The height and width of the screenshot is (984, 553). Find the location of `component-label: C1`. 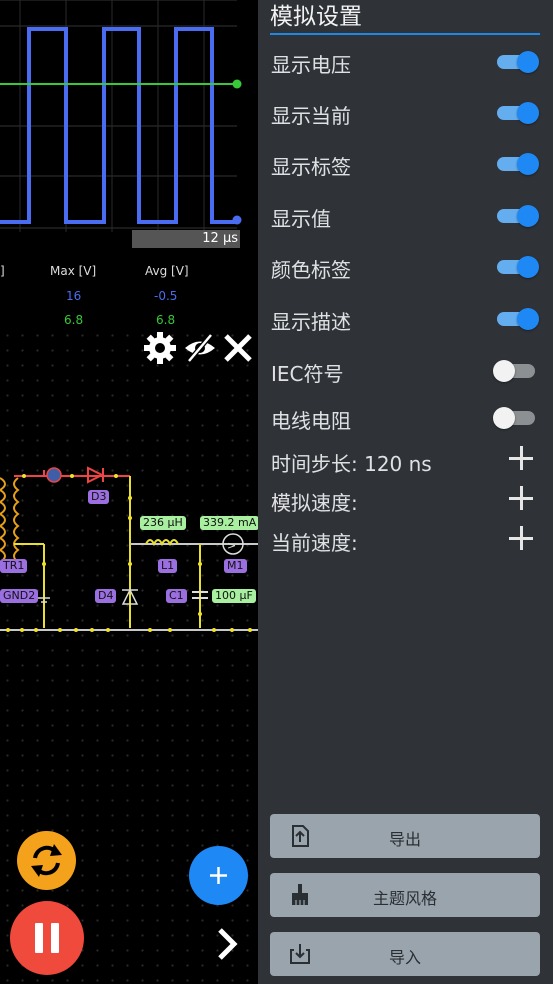

component-label: C1 is located at coordinates (176, 596).